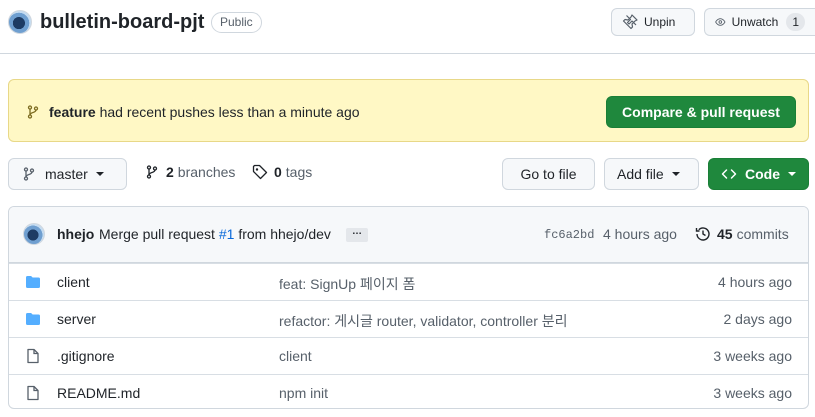 The image size is (815, 417). What do you see at coordinates (34, 234) in the screenshot?
I see `avatar` at bounding box center [34, 234].